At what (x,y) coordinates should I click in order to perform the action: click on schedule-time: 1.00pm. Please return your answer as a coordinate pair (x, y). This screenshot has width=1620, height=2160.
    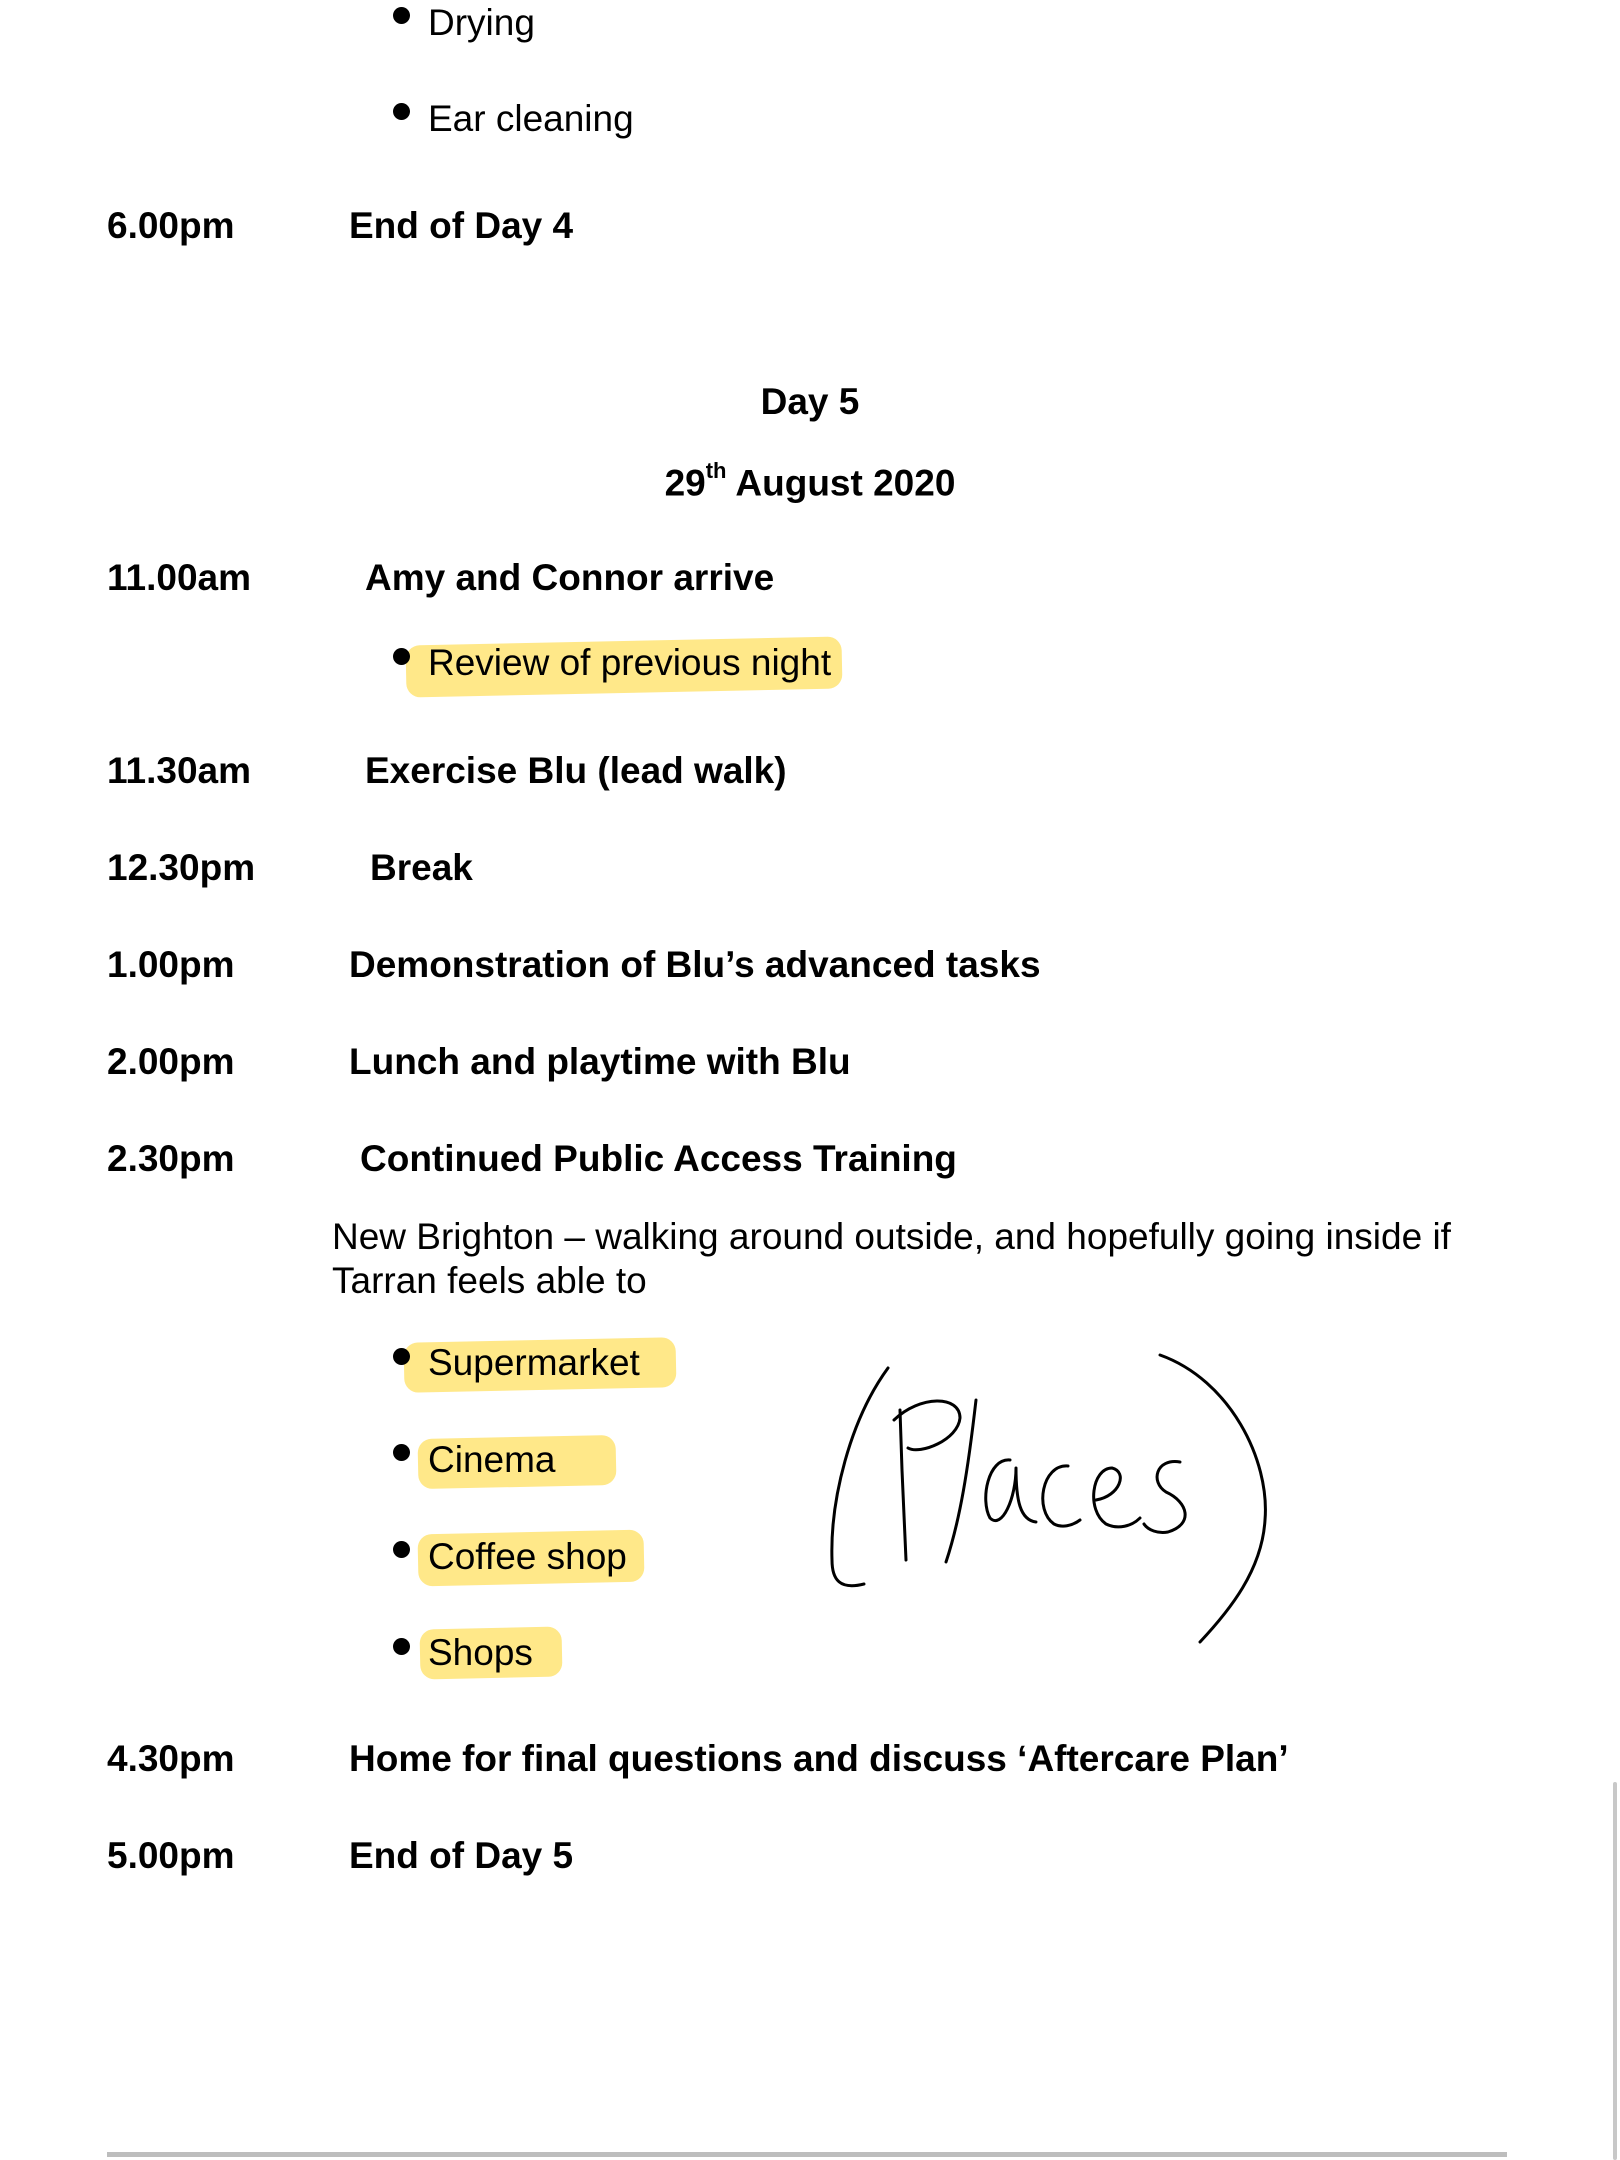
    Looking at the image, I should click on (171, 964).